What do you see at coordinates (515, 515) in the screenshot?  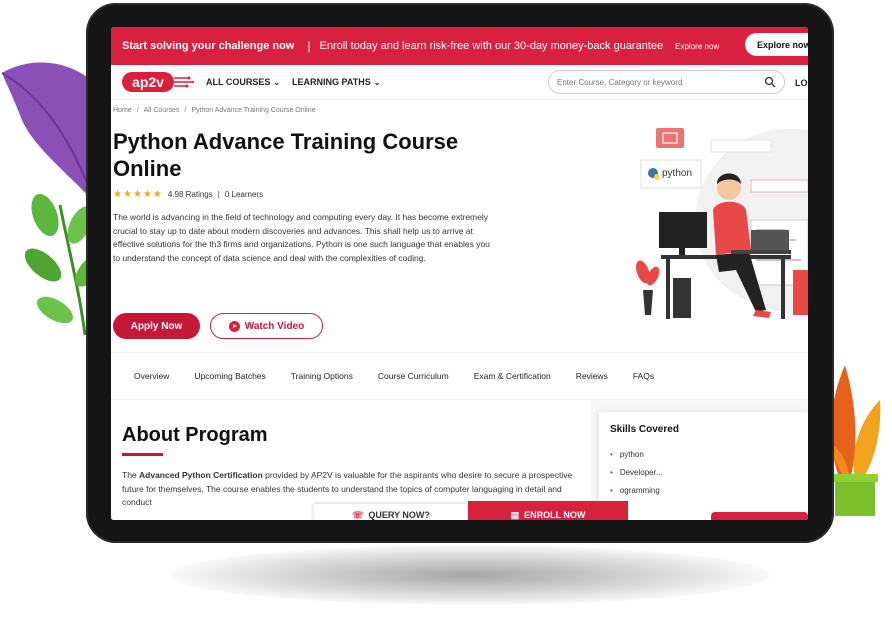 I see `document-icon: ▤` at bounding box center [515, 515].